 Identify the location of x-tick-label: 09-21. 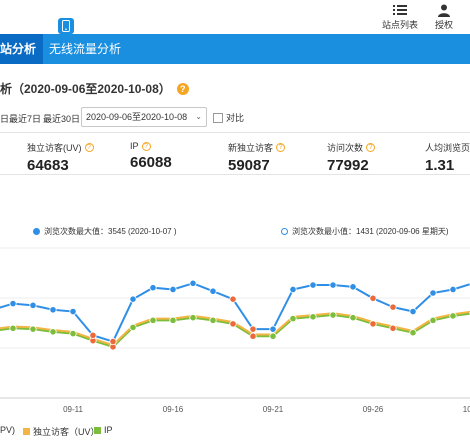
(273, 409).